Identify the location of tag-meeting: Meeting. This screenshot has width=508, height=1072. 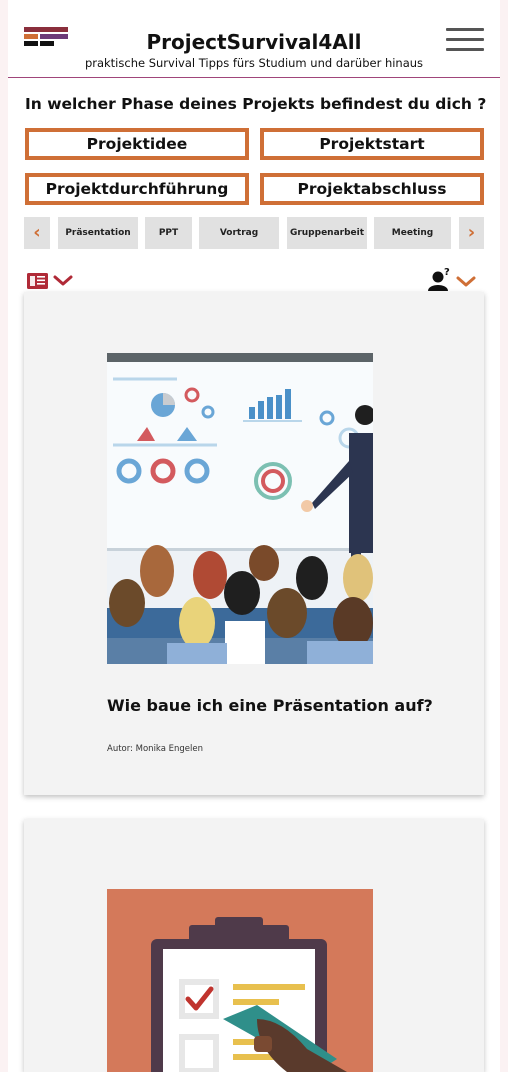
(412, 233).